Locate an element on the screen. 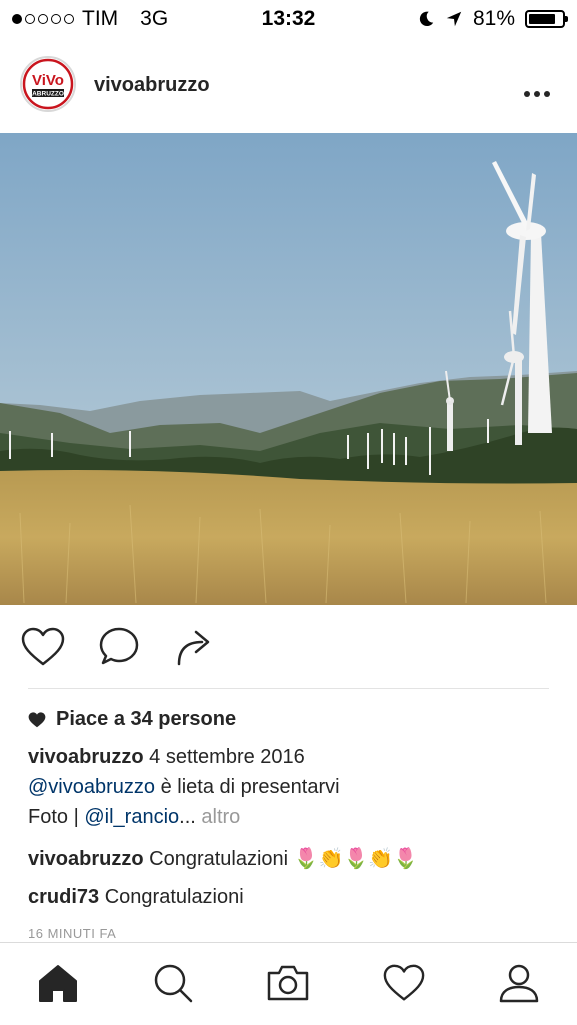 The image size is (577, 1025). post-actions is located at coordinates (288, 648).